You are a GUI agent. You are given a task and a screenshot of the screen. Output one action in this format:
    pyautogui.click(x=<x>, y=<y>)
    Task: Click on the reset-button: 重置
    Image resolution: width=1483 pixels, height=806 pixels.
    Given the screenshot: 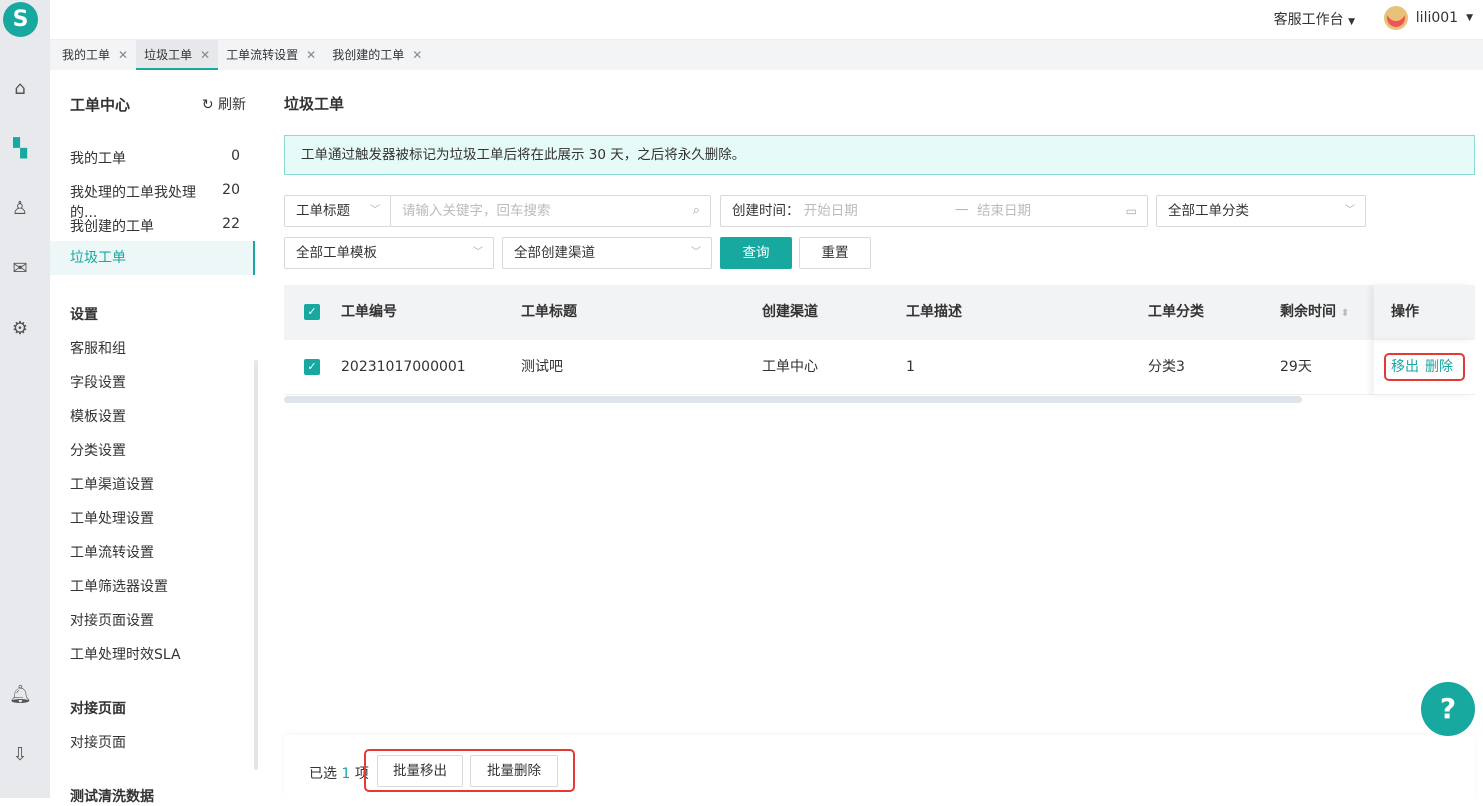 What is the action you would take?
    pyautogui.click(x=835, y=253)
    